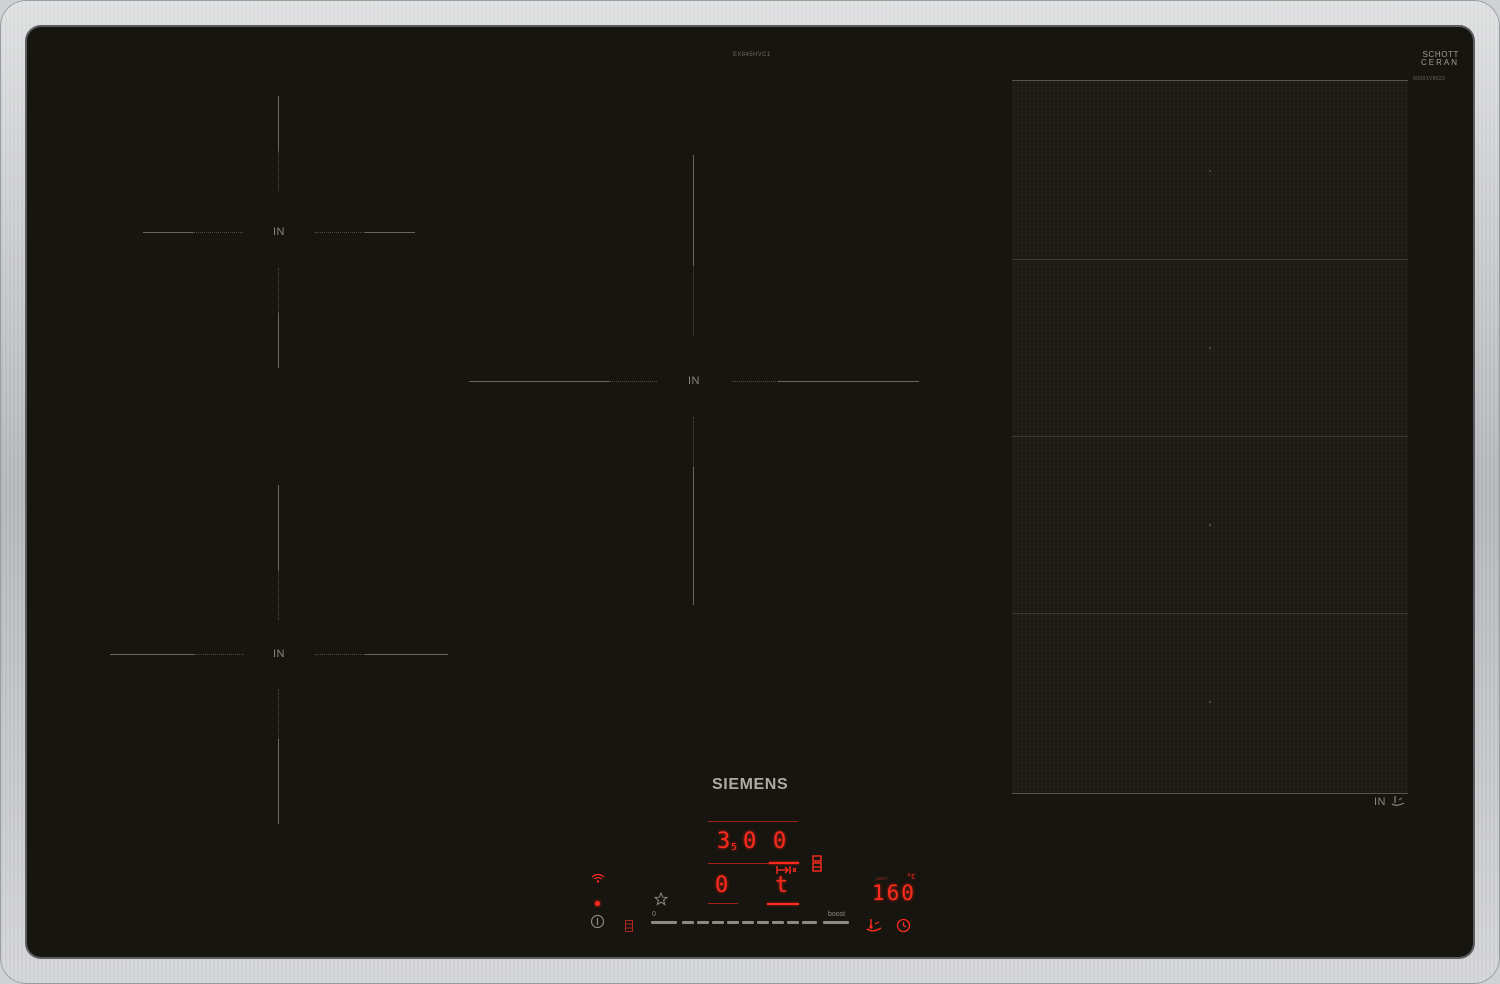  I want to click on power-level-digit: 0, so click(722, 885).